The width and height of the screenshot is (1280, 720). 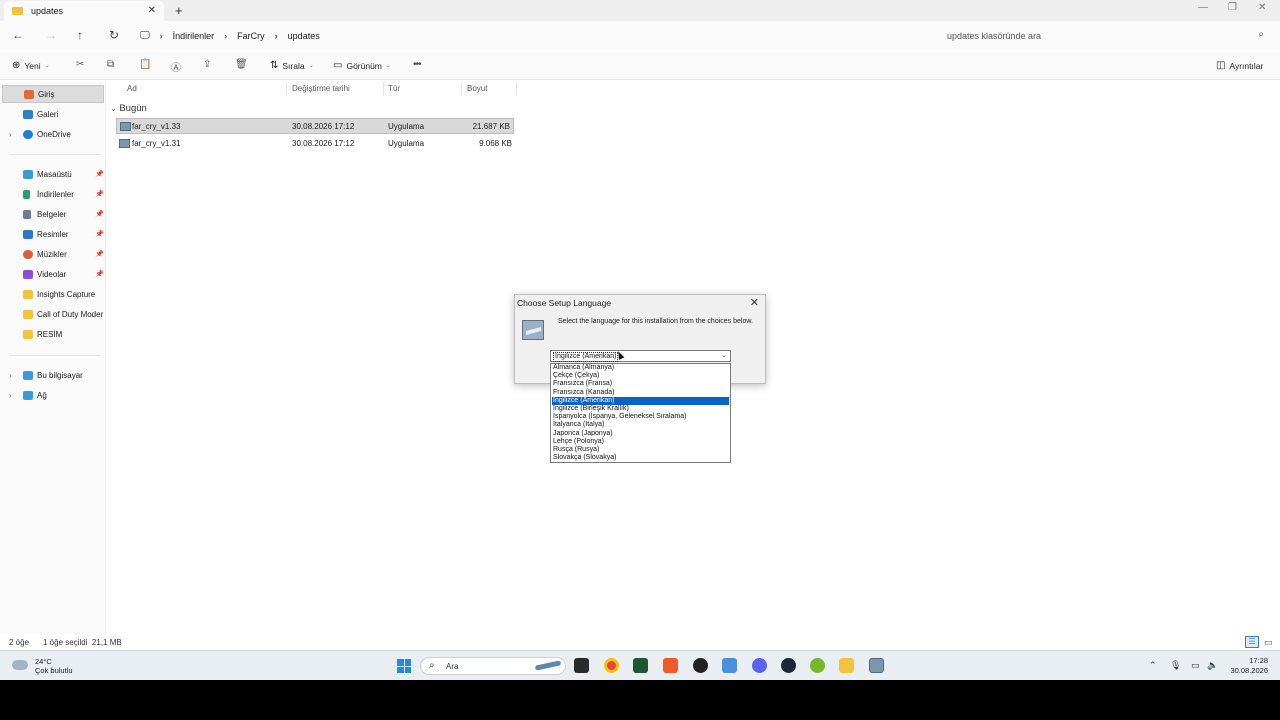 I want to click on sidebar-item-network: › Ağ, so click(x=53, y=395).